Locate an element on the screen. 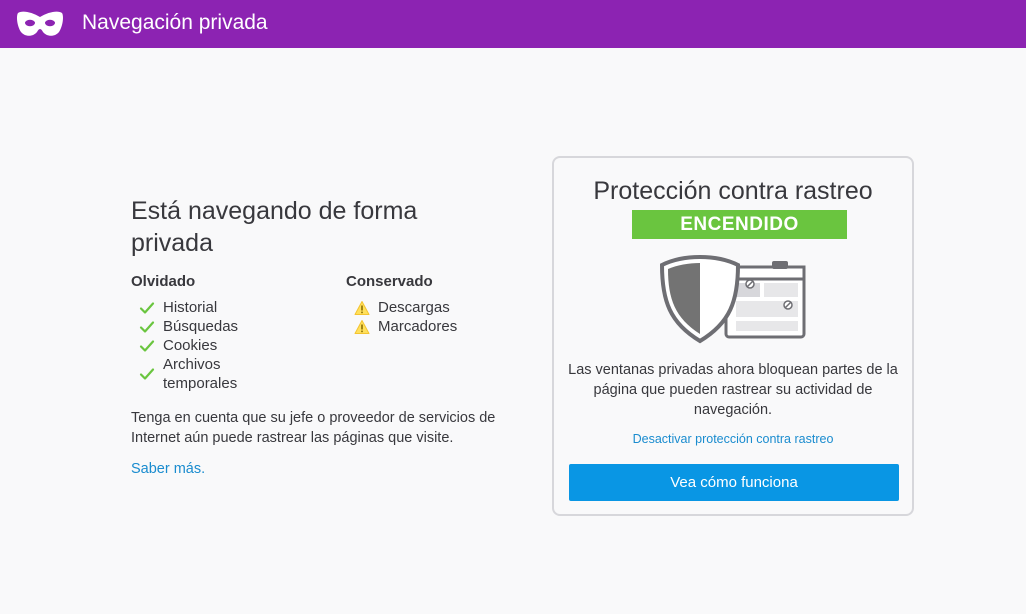  list-item: Marcadores is located at coordinates (438, 326).